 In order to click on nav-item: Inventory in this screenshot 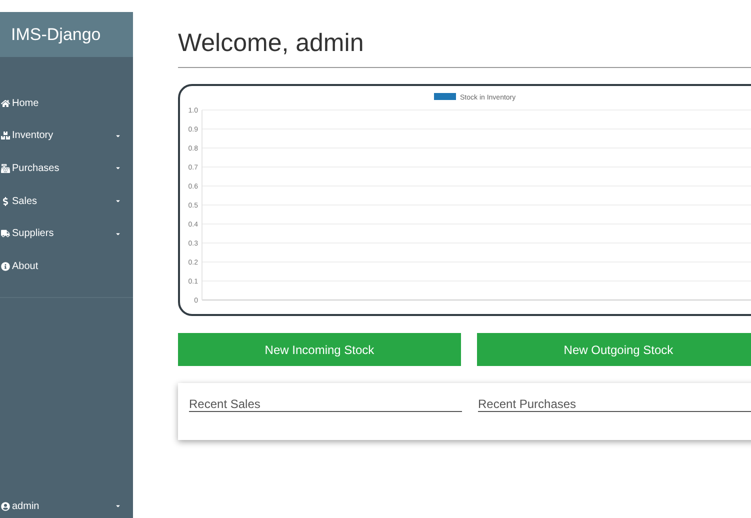, I will do `click(66, 136)`.